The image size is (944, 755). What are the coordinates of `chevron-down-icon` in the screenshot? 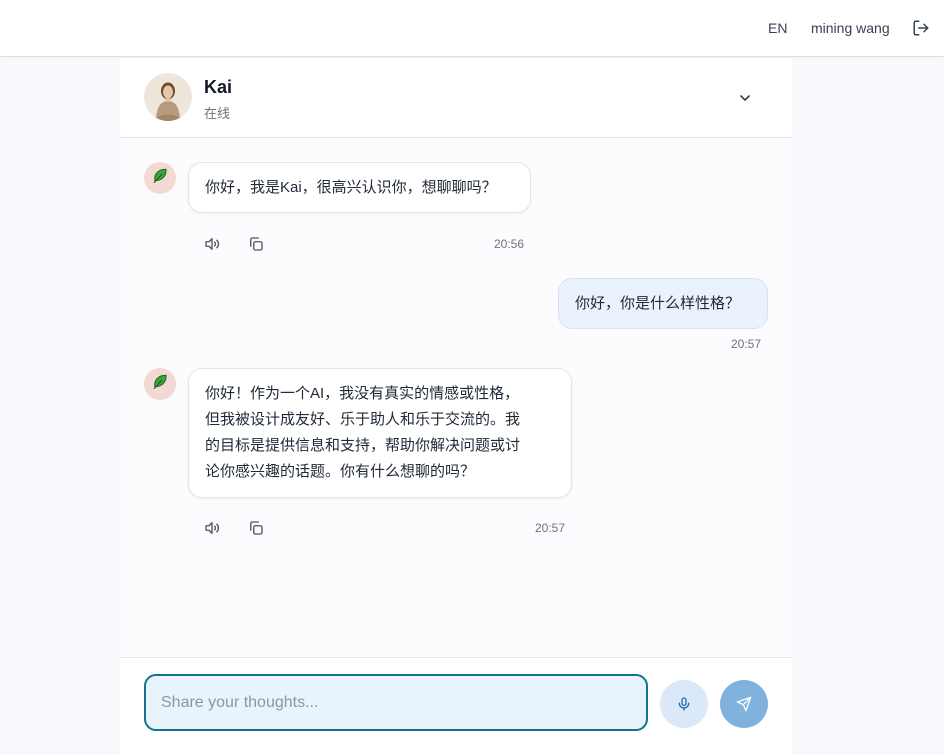 It's located at (745, 98).